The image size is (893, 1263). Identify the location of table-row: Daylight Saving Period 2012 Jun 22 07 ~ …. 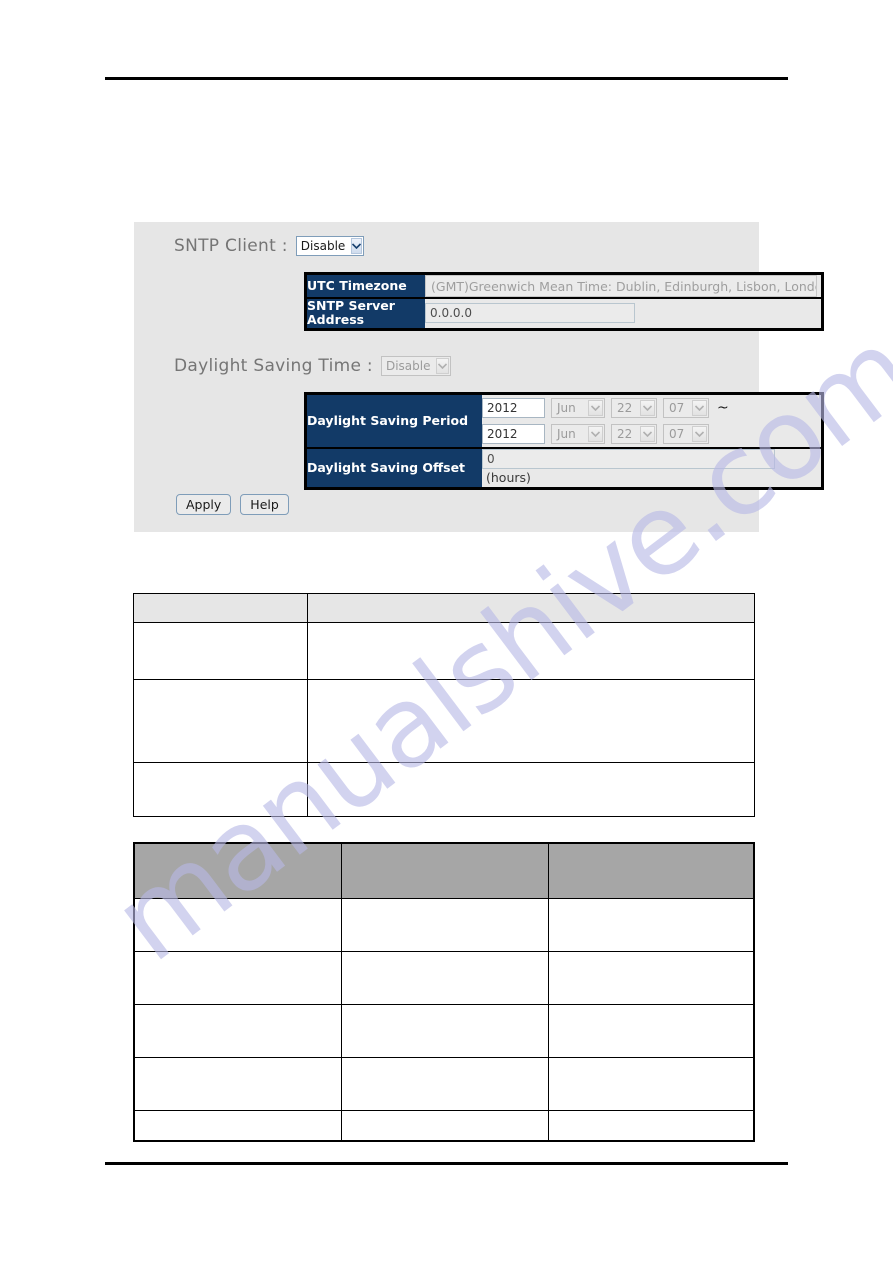
(564, 422).